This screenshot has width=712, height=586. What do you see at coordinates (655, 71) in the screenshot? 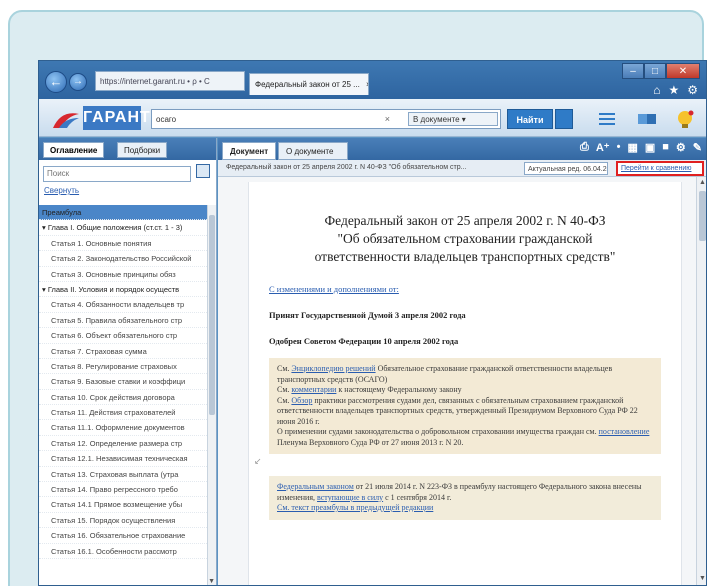
I see `maximize-icon: □` at bounding box center [655, 71].